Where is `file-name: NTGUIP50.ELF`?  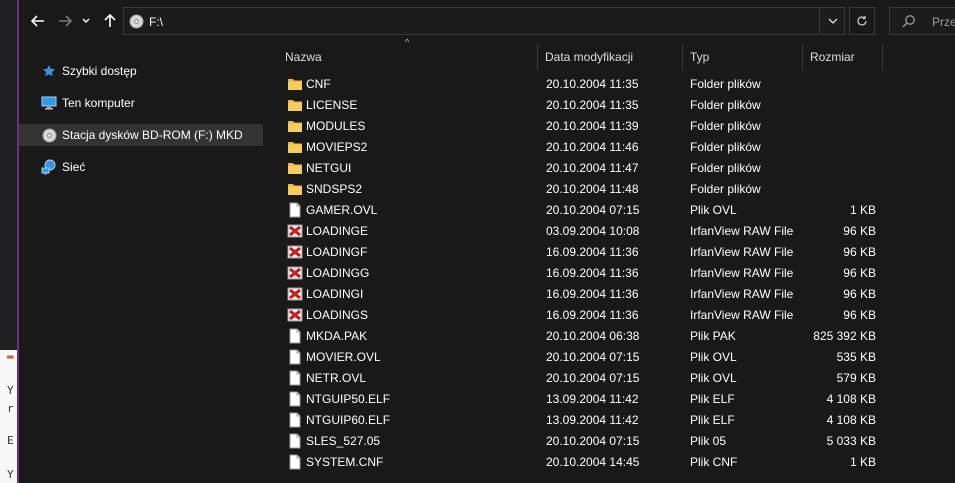
file-name: NTGUIP50.ELF is located at coordinates (348, 399).